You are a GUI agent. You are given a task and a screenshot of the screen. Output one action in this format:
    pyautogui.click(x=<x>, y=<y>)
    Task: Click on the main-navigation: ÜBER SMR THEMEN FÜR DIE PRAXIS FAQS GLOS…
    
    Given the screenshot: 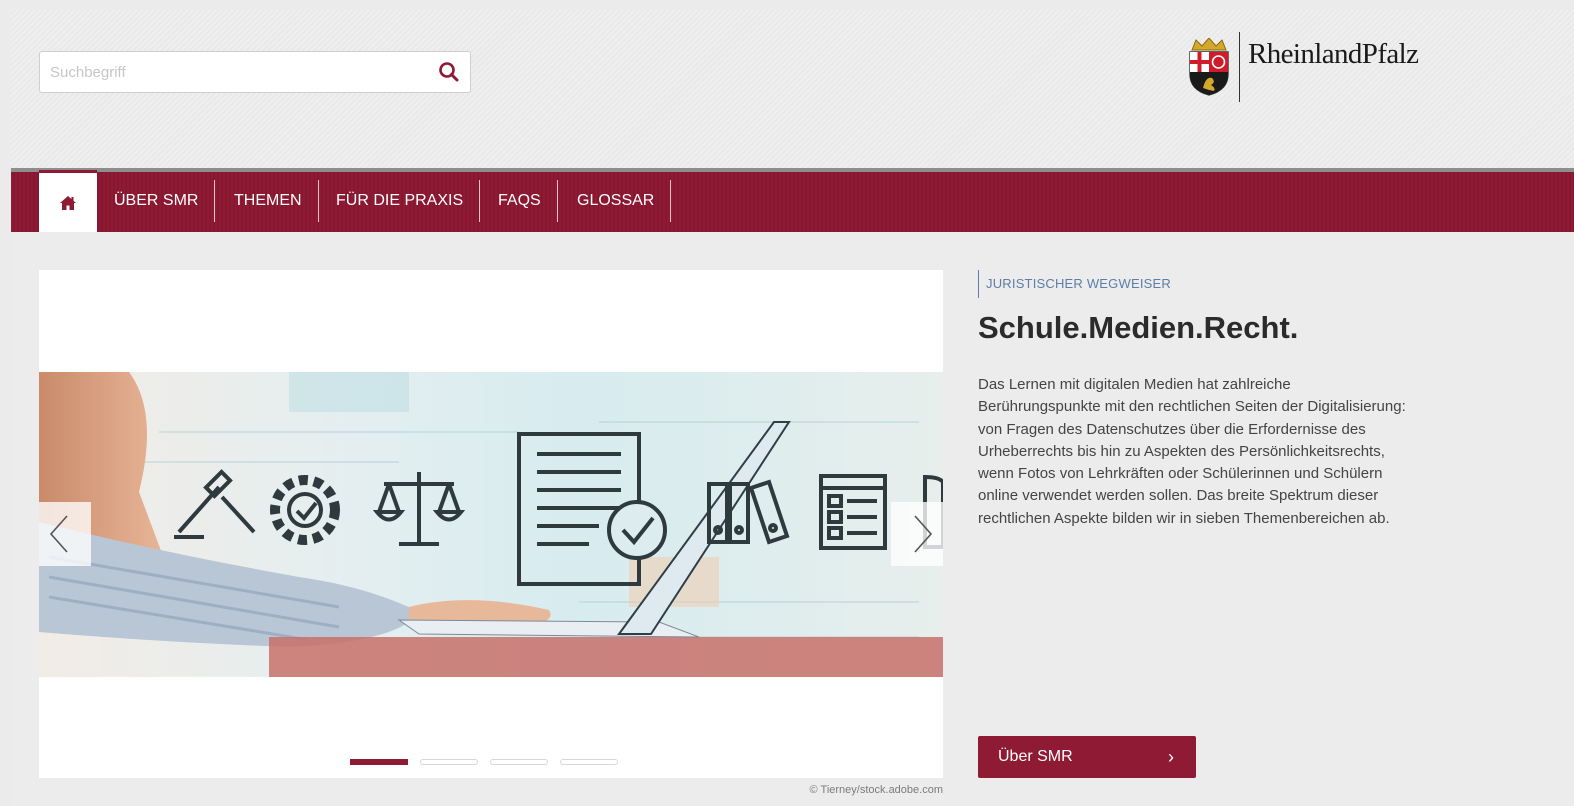 What is the action you would take?
    pyautogui.click(x=792, y=201)
    